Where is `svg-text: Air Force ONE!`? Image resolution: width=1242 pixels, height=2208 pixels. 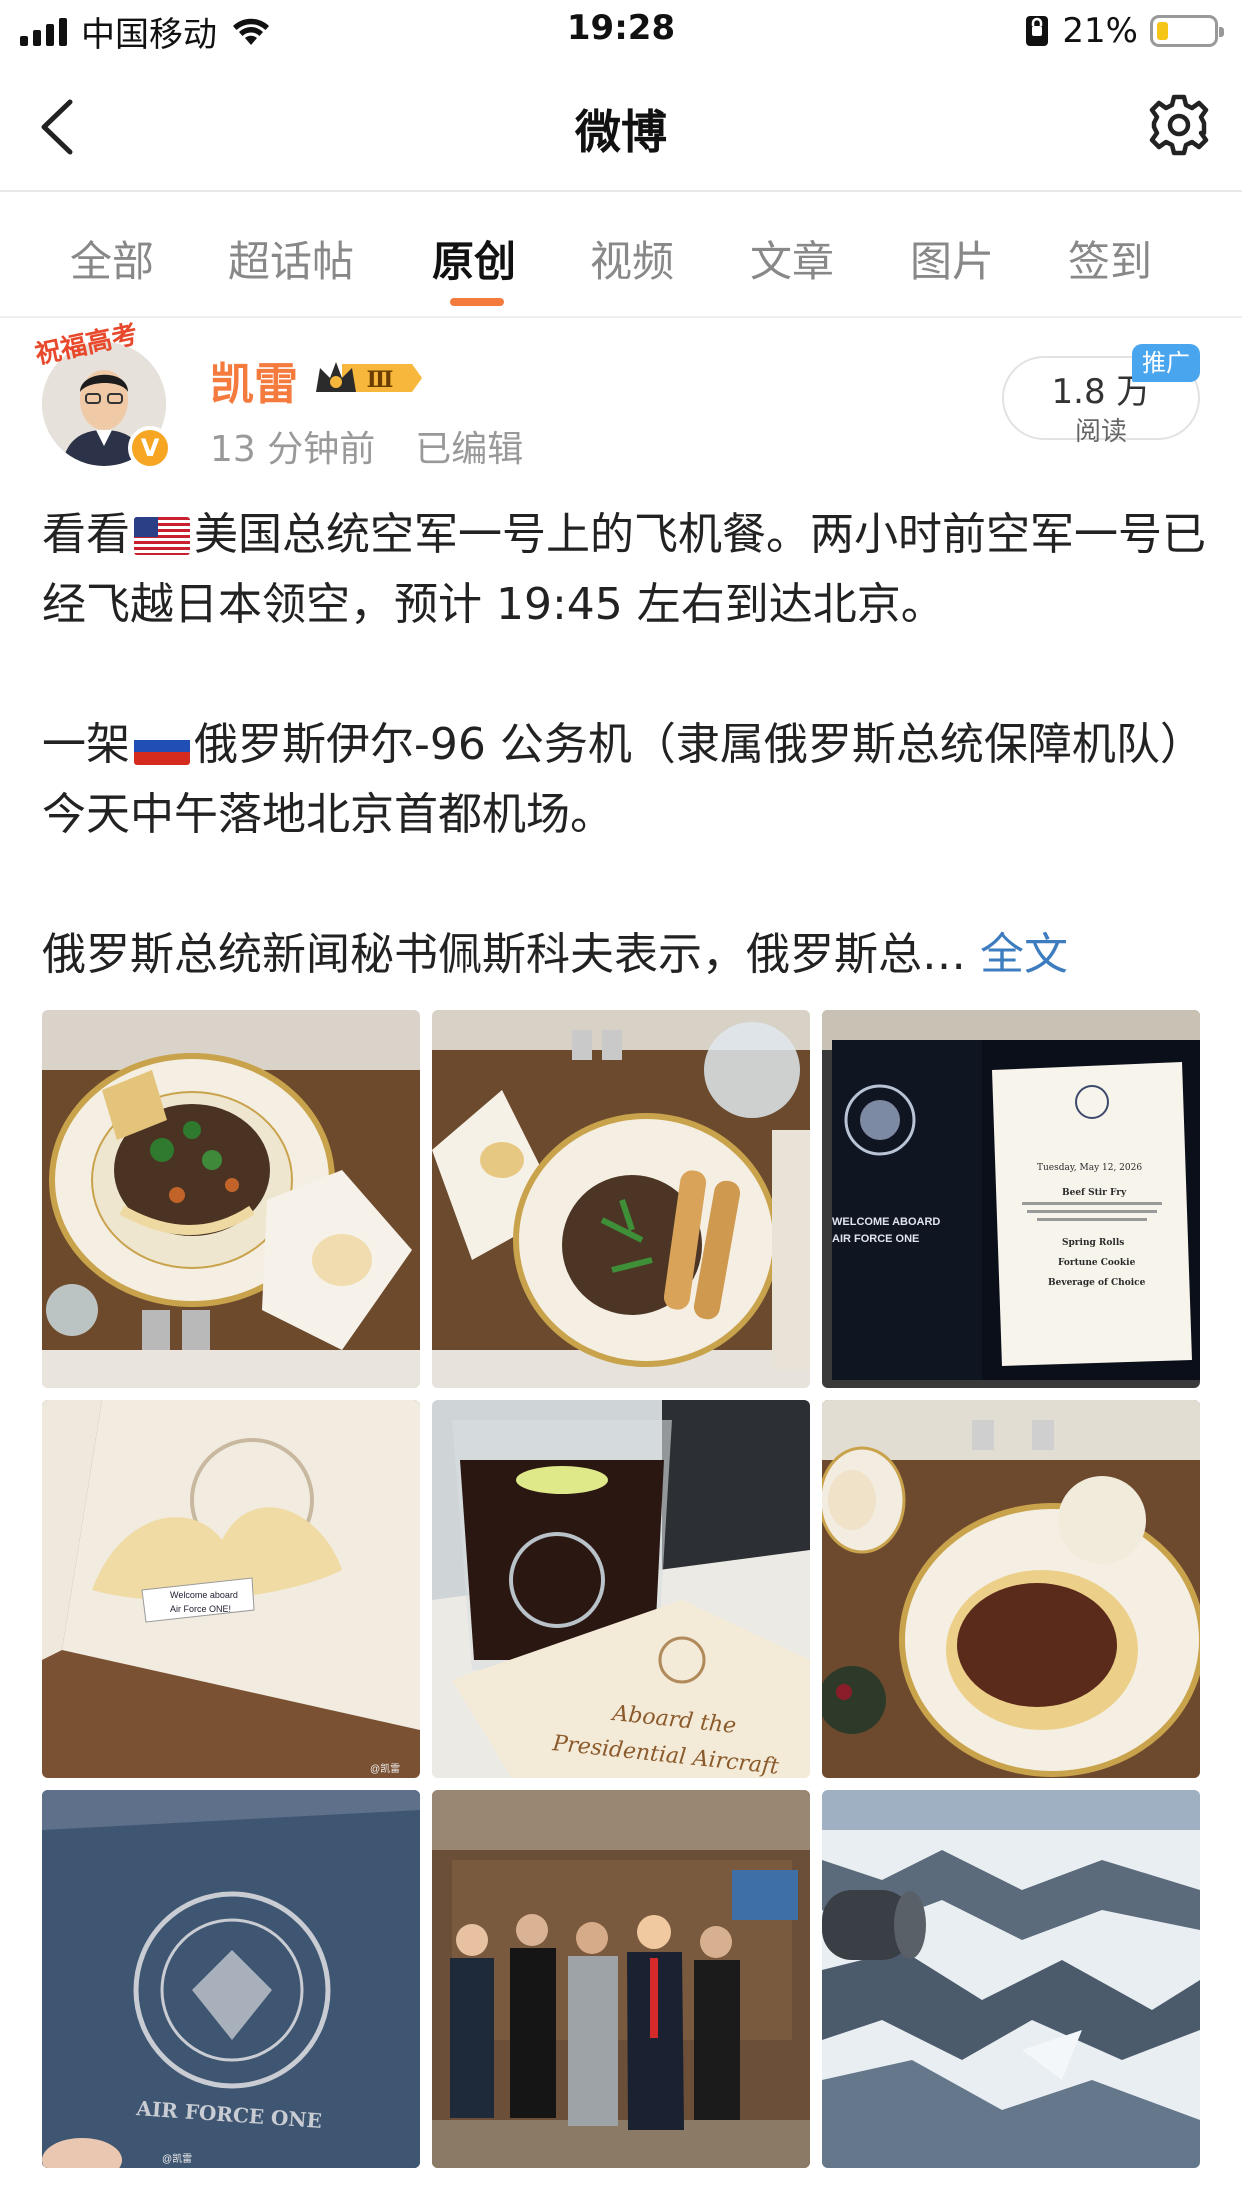
svg-text: Air Force ONE! is located at coordinates (200, 1609).